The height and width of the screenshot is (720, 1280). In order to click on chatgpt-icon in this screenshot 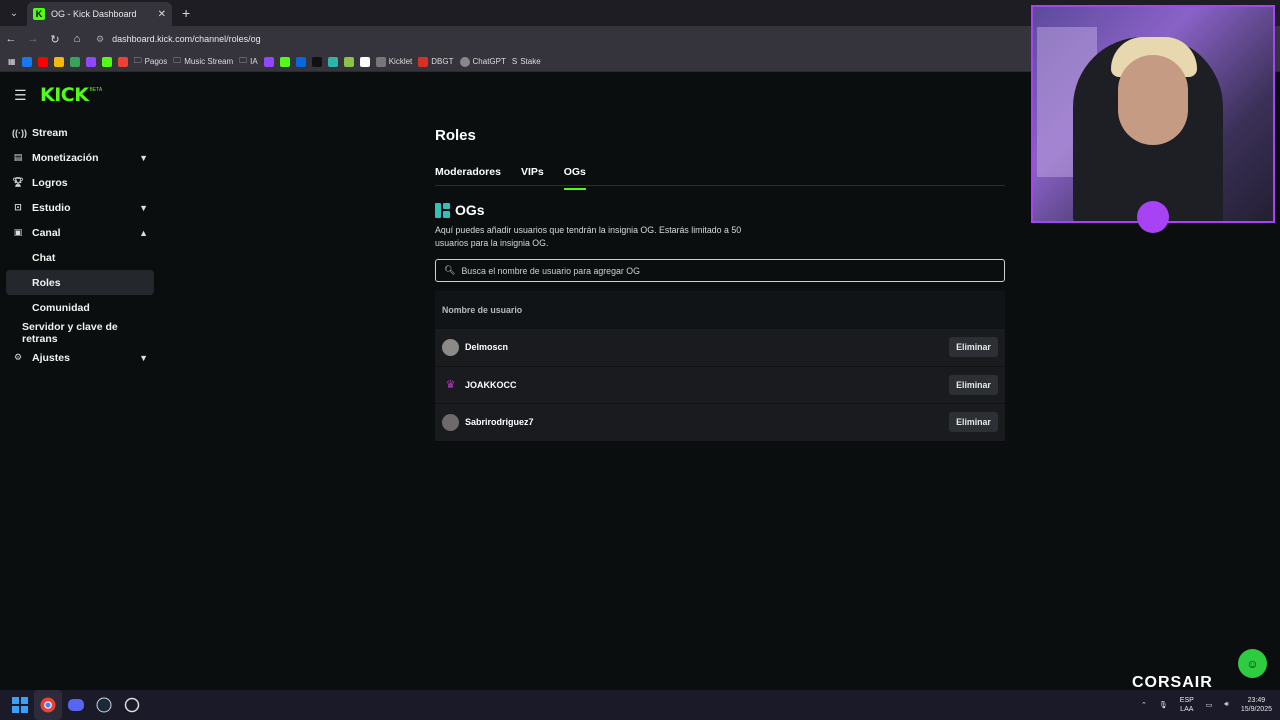, I will do `click(464, 61)`.